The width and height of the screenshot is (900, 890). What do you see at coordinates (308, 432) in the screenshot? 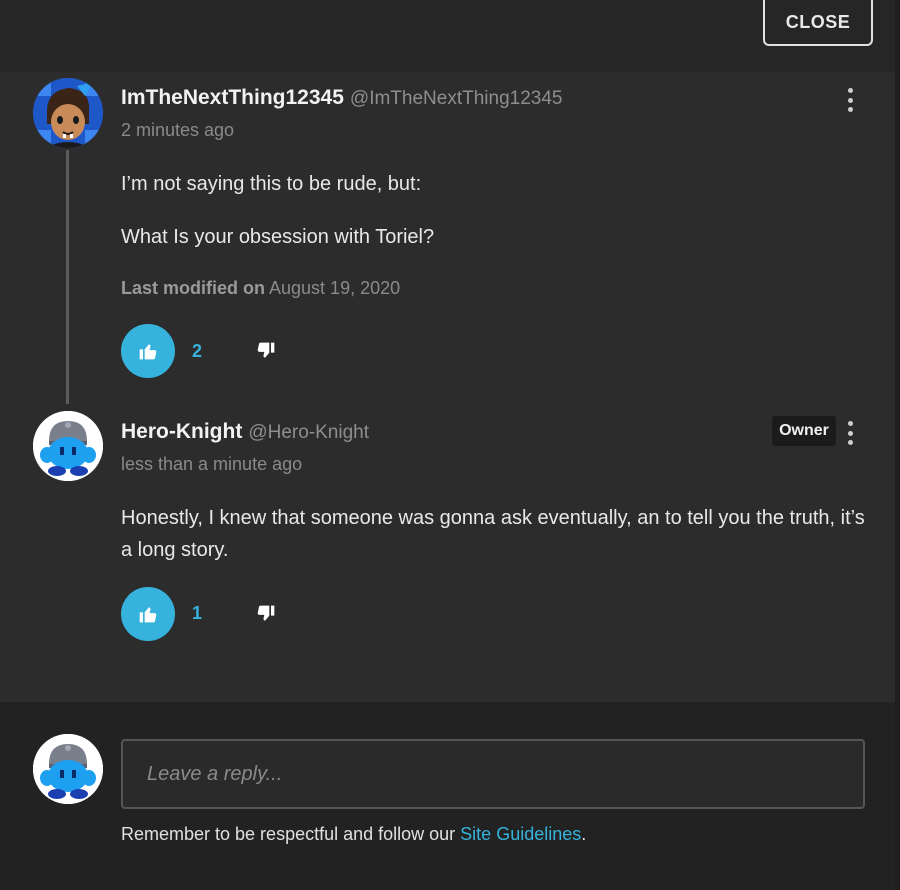
I see `author-handle: @Hero-Knight` at bounding box center [308, 432].